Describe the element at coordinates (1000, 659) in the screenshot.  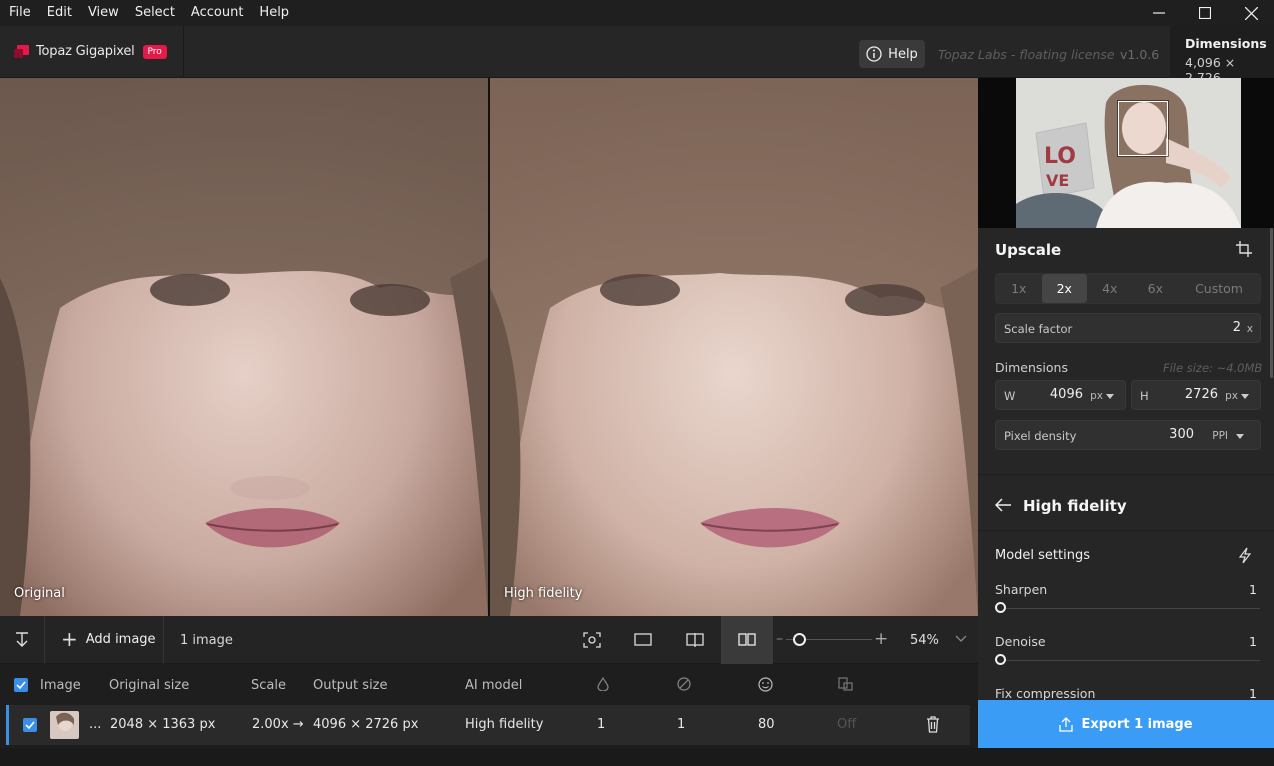
I see `denoise-slider-handle` at that location.